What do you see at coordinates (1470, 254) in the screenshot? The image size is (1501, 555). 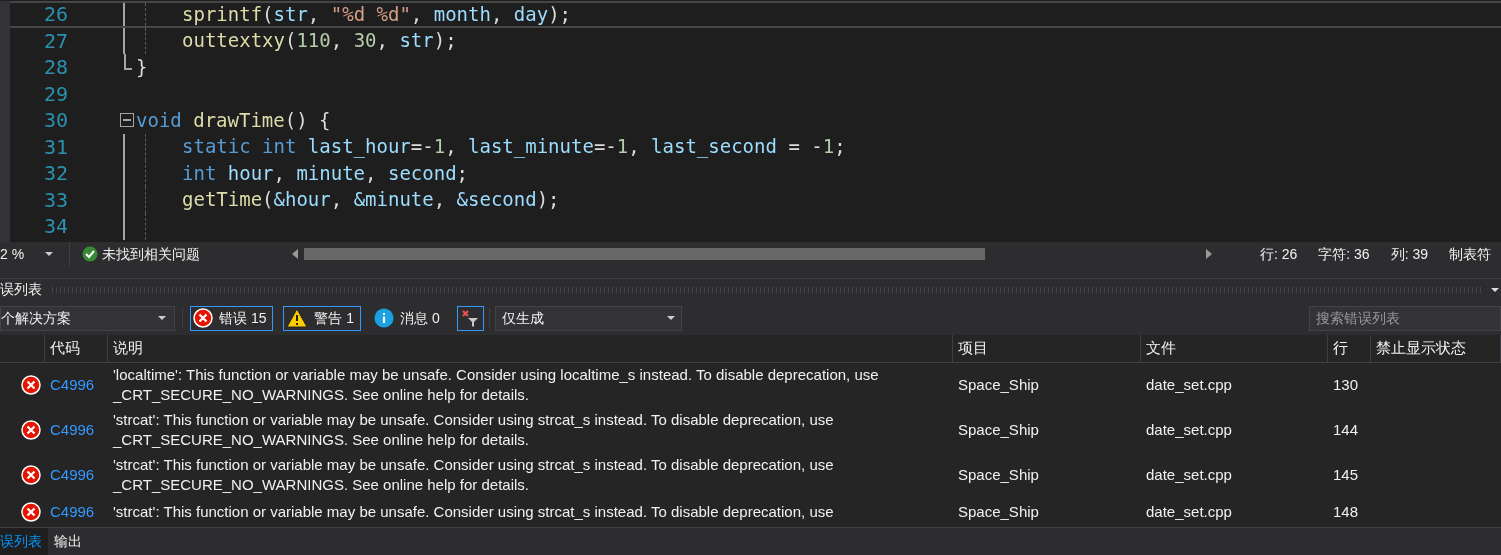 I see `cursor-status: 制表符` at bounding box center [1470, 254].